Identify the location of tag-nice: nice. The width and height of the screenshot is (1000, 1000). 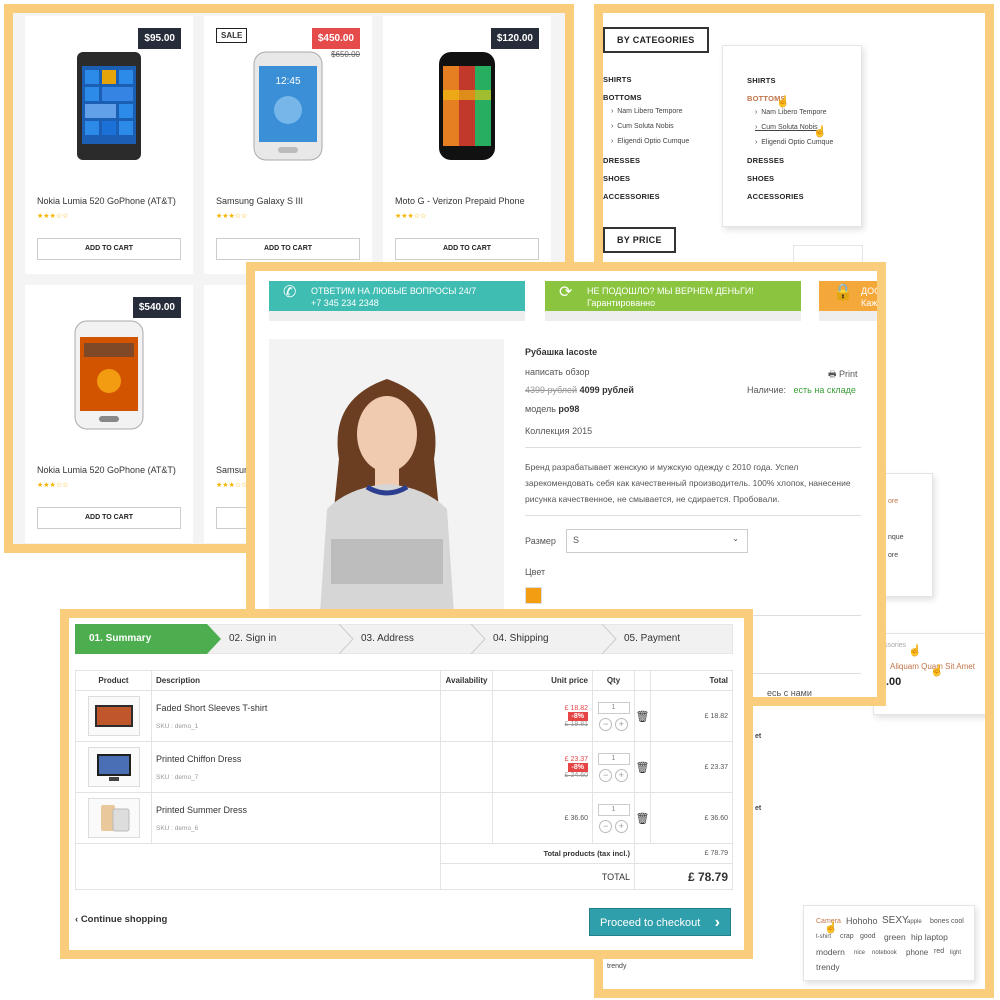
(859, 953).